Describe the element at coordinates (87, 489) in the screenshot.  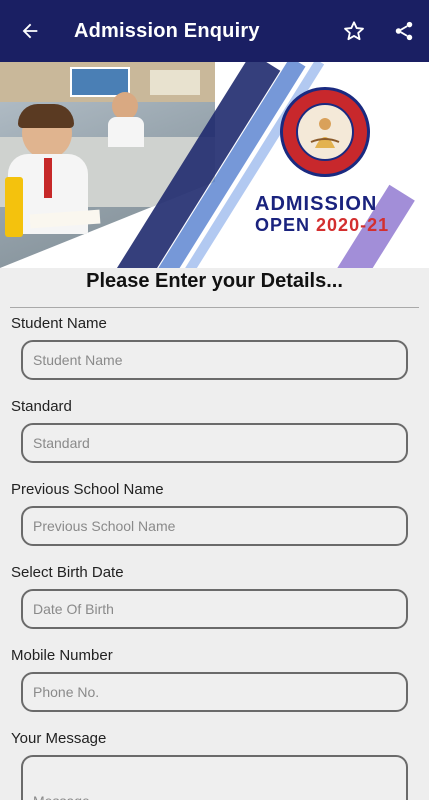
I see `previous-school-label: Previous School Name` at that location.